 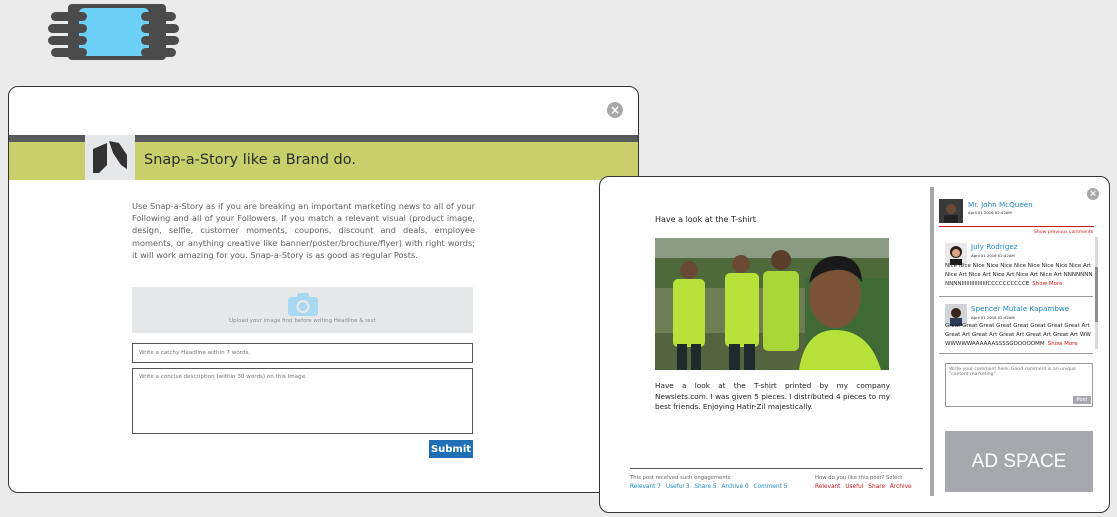 I want to click on camera-icon, so click(x=303, y=304).